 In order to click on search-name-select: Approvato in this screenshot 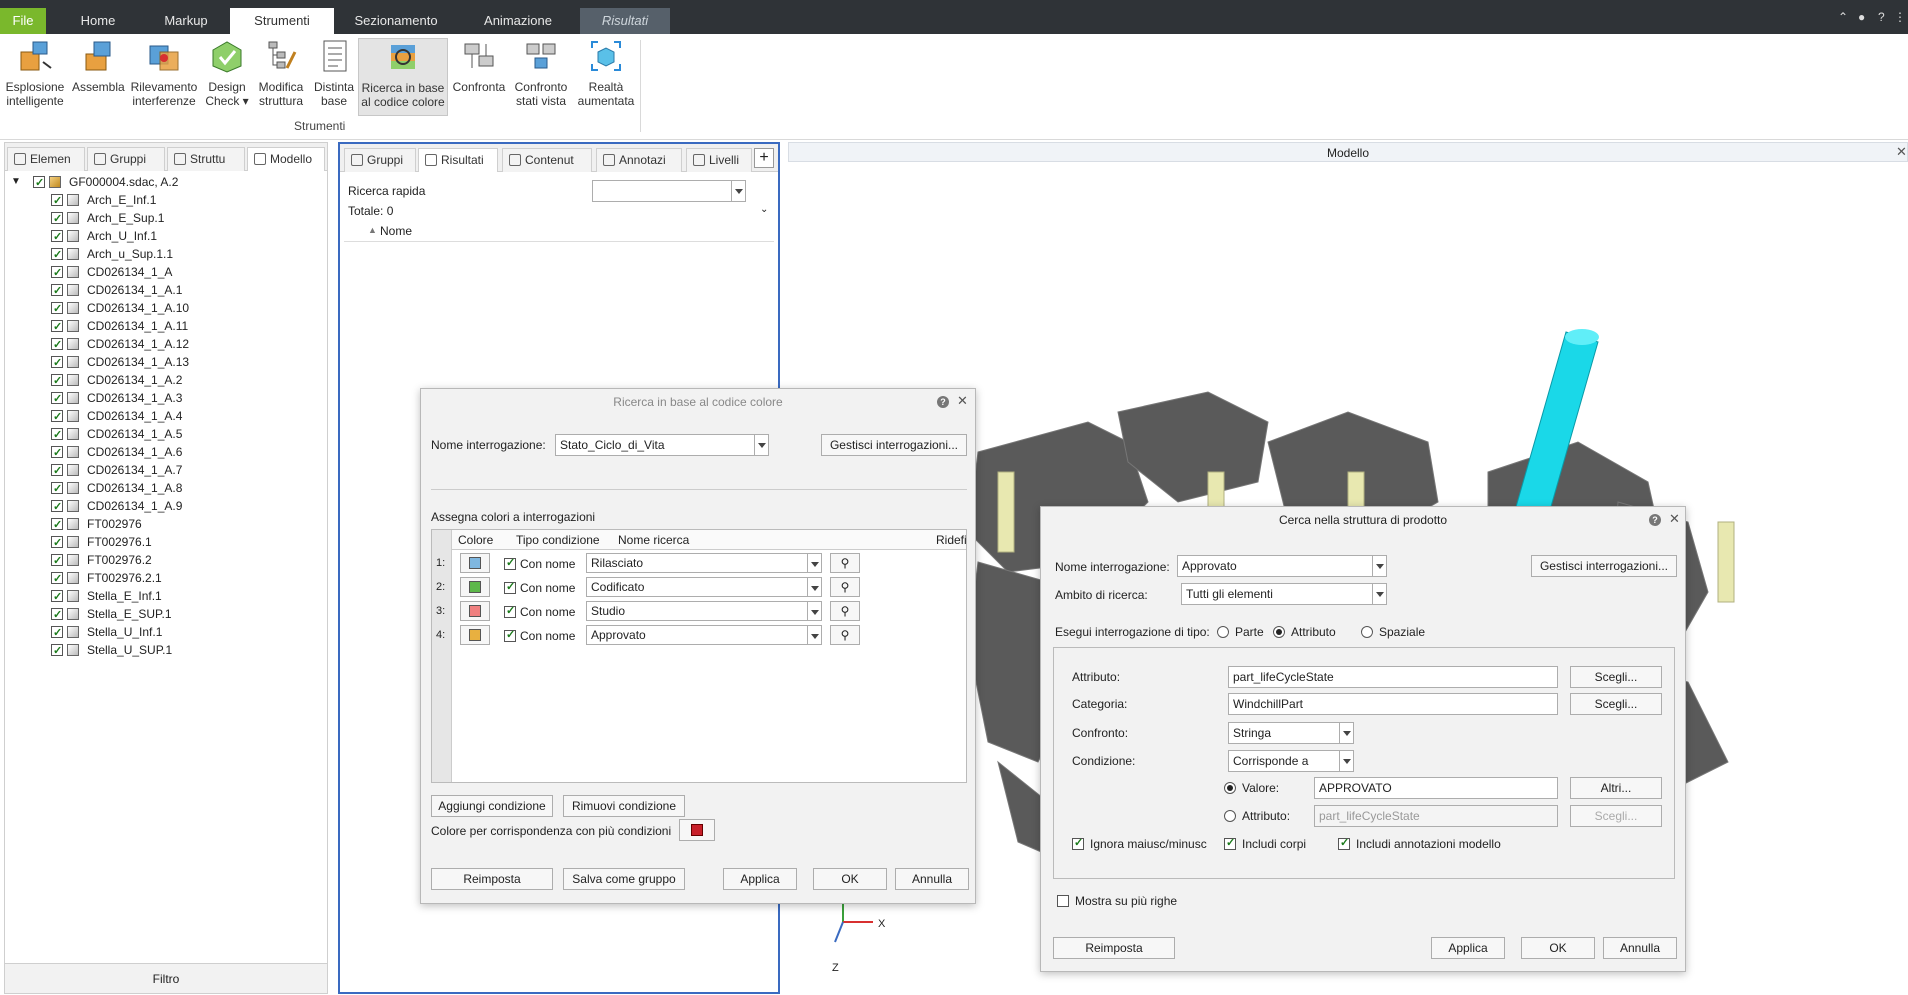, I will do `click(704, 635)`.